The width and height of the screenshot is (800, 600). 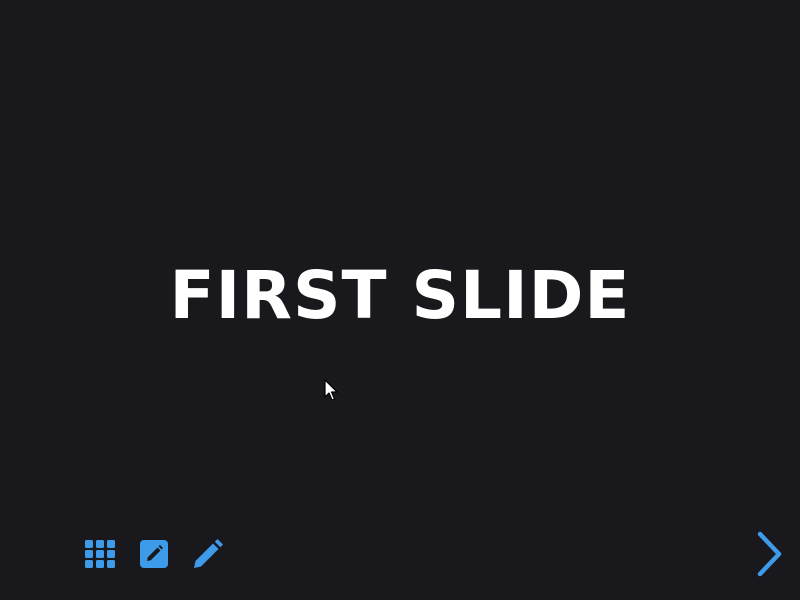 I want to click on next-slide-button, so click(x=770, y=554).